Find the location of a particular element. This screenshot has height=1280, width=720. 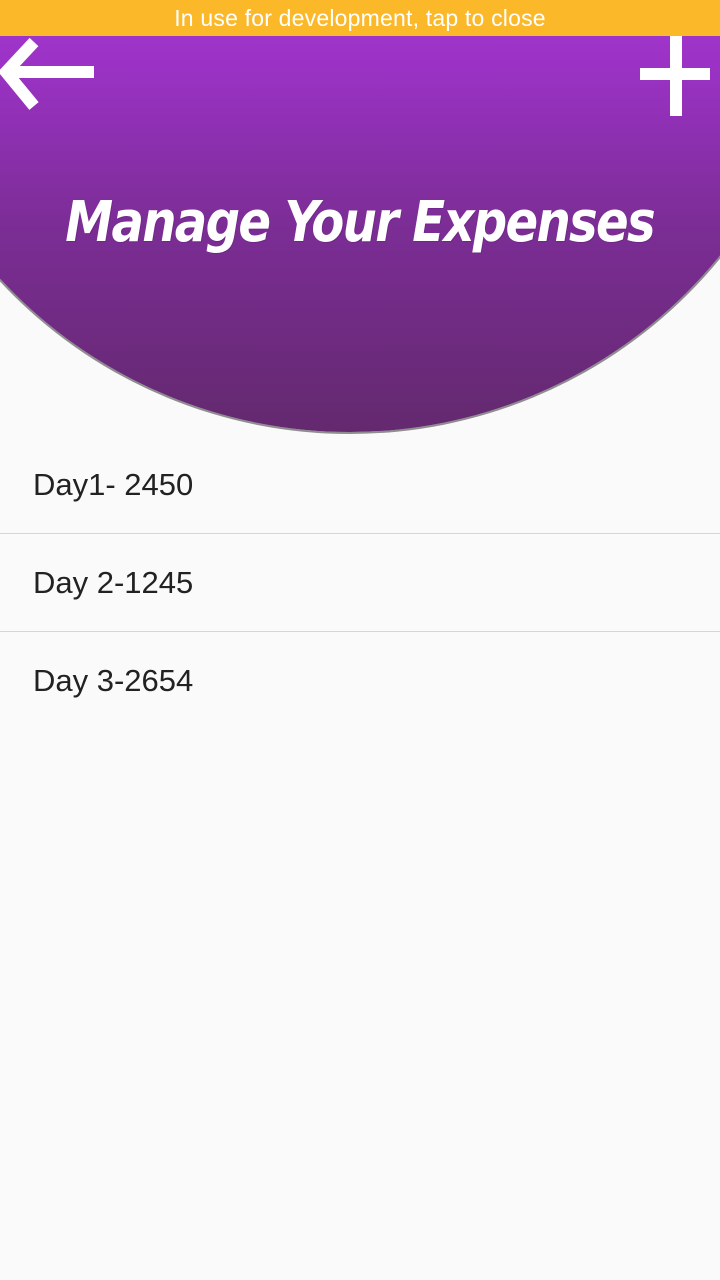

add-expense-button is located at coordinates (676, 77).